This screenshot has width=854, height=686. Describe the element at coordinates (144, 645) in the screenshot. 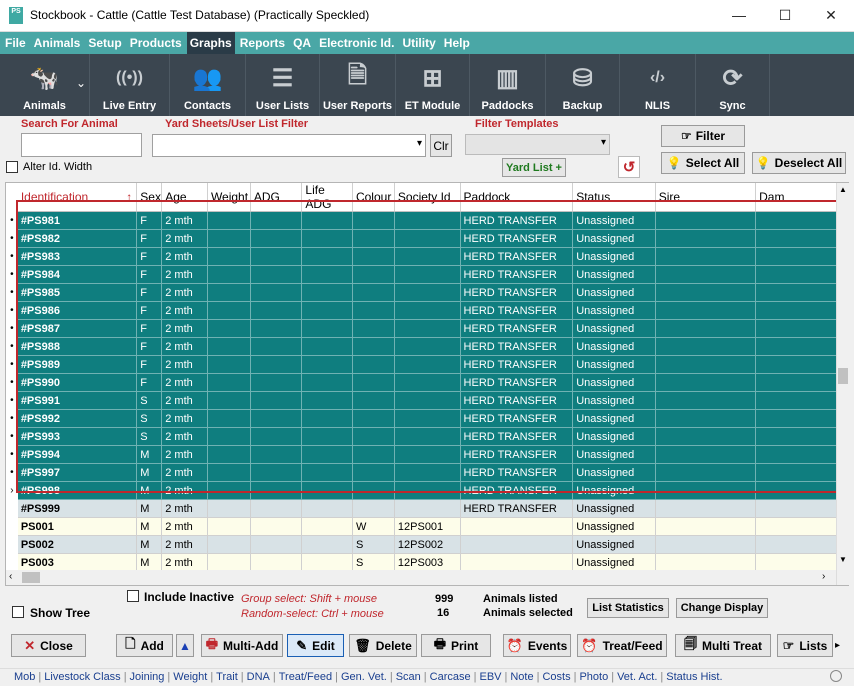

I see `action-add-button: 🗋 Add` at that location.